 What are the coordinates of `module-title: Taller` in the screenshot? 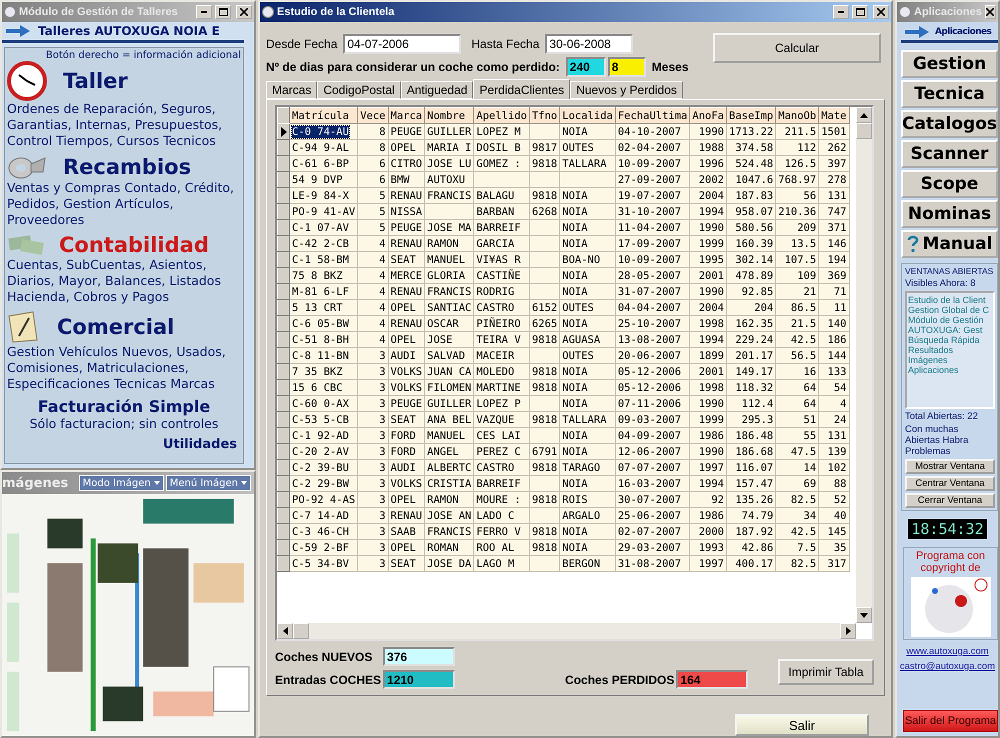 It's located at (95, 81).